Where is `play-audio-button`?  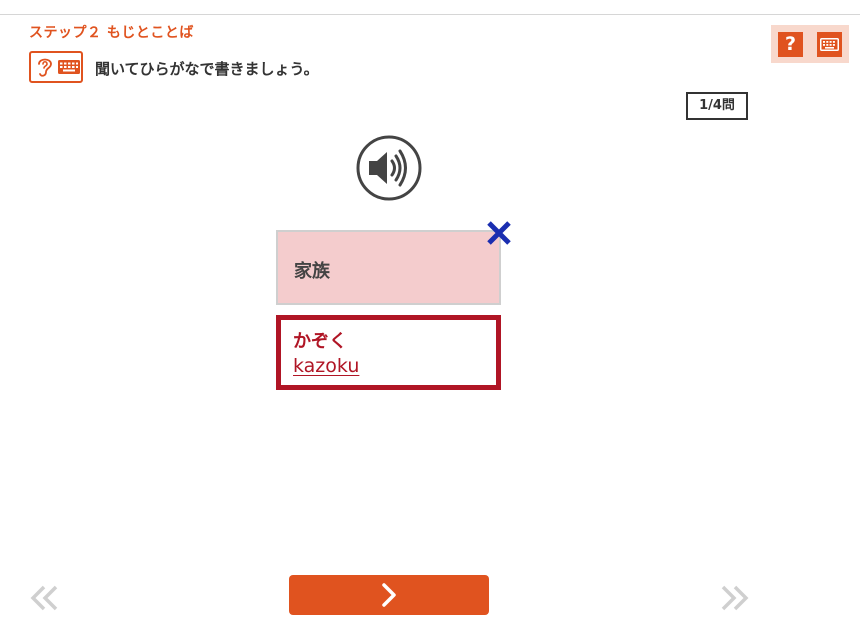 play-audio-button is located at coordinates (389, 168).